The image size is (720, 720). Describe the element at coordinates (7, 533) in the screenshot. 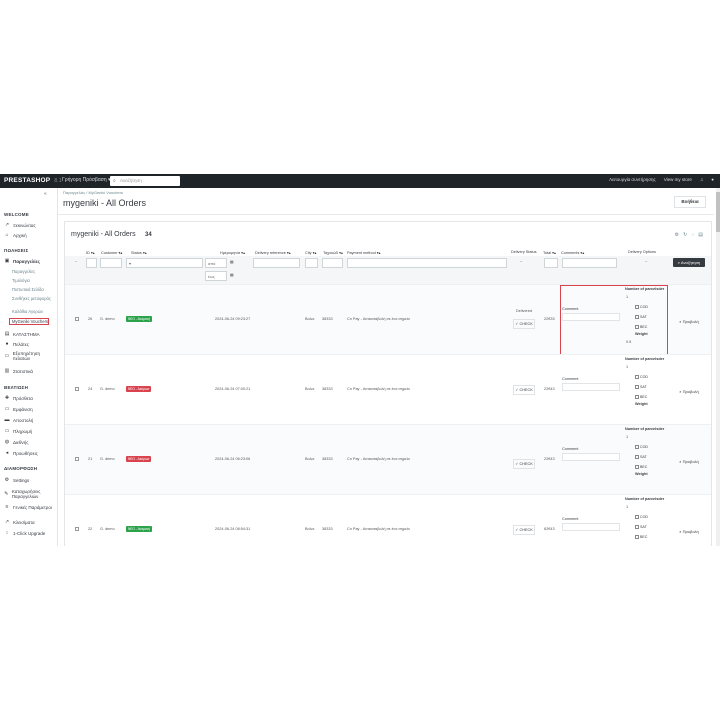

I see `upgrade-icon: ↕` at that location.